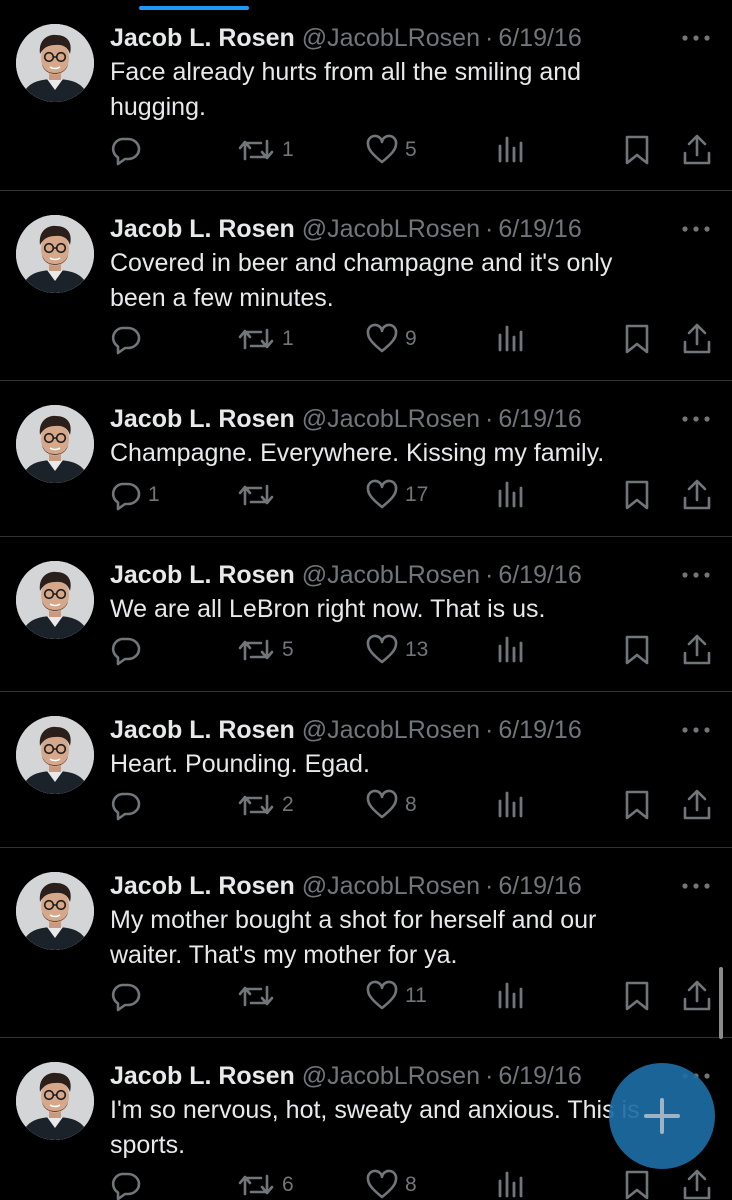 The height and width of the screenshot is (1200, 732). I want to click on retweet-button: 6, so click(265, 1184).